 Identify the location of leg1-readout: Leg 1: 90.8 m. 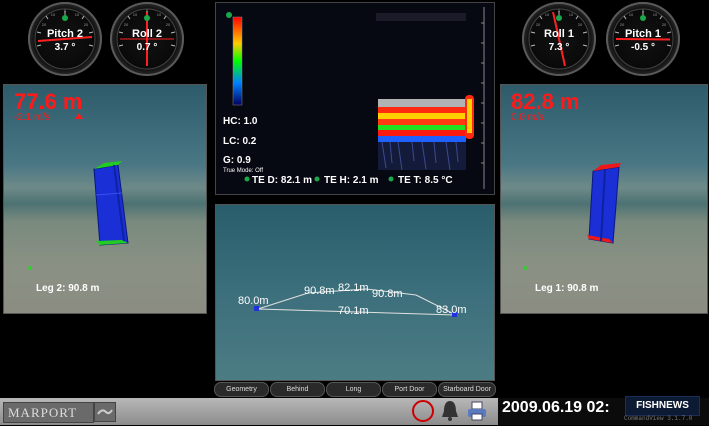
(567, 288).